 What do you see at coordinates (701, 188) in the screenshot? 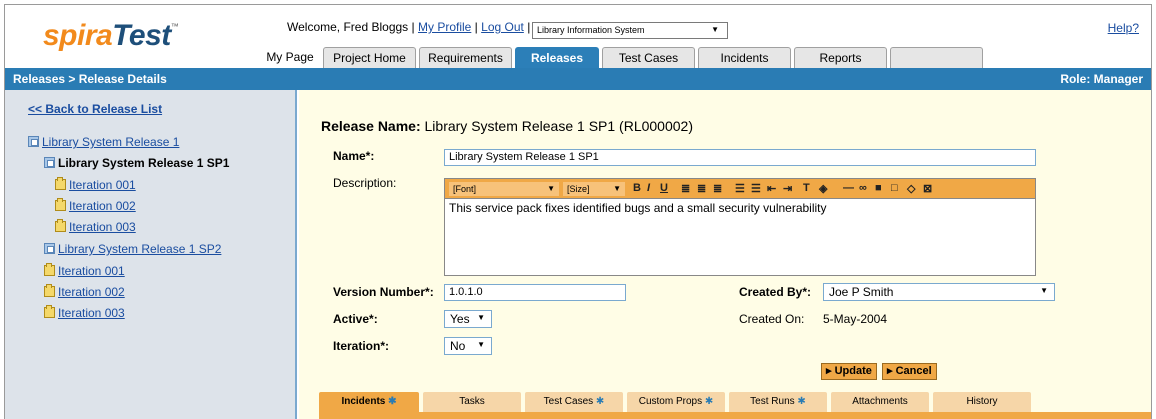
I see `align-center-icon: ≣` at bounding box center [701, 188].